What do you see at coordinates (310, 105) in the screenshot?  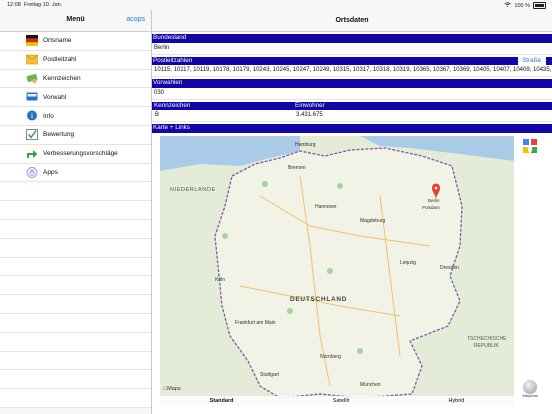 I see `einwohner-header: Einwohner` at bounding box center [310, 105].